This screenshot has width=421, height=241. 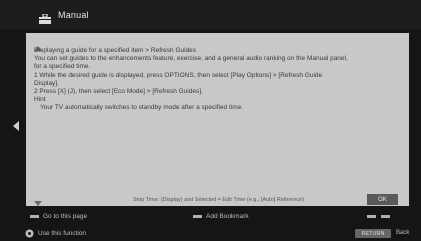 I want to click on go-to-page-label: Go to this page, so click(x=65, y=216).